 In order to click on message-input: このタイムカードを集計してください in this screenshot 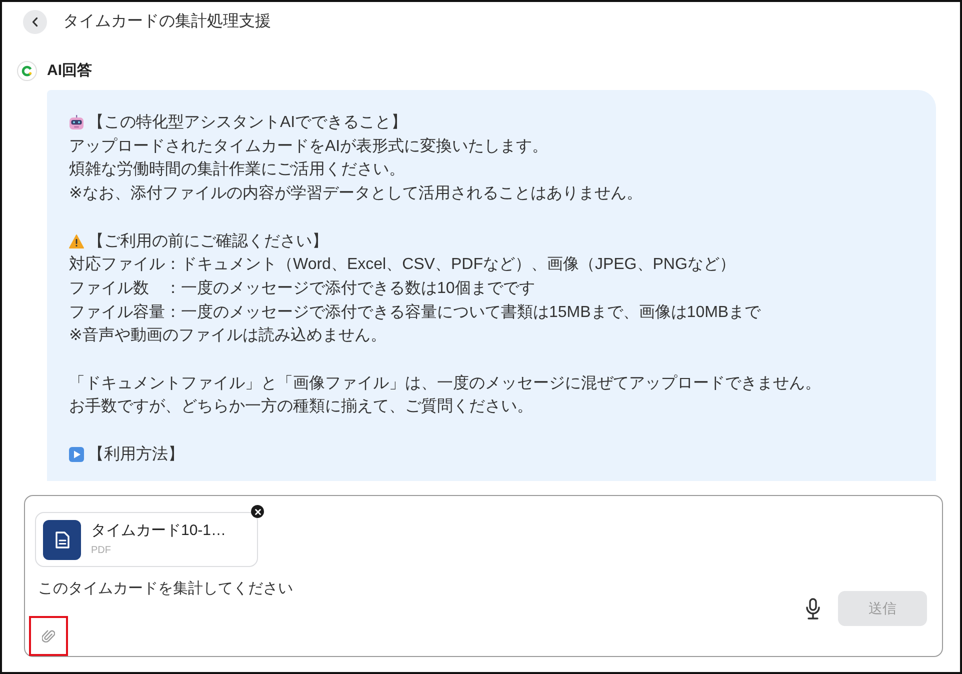, I will do `click(338, 589)`.